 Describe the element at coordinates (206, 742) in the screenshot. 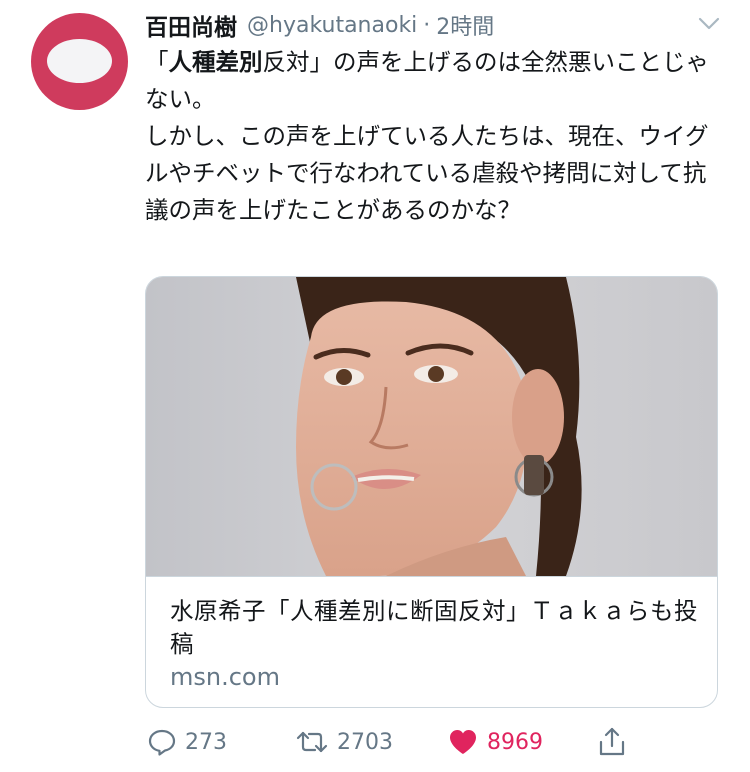

I see `reply-count: 273` at that location.